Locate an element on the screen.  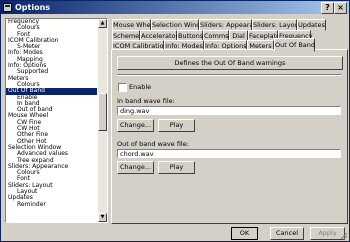
scroll-up-icon: ▲ is located at coordinates (102, 23).